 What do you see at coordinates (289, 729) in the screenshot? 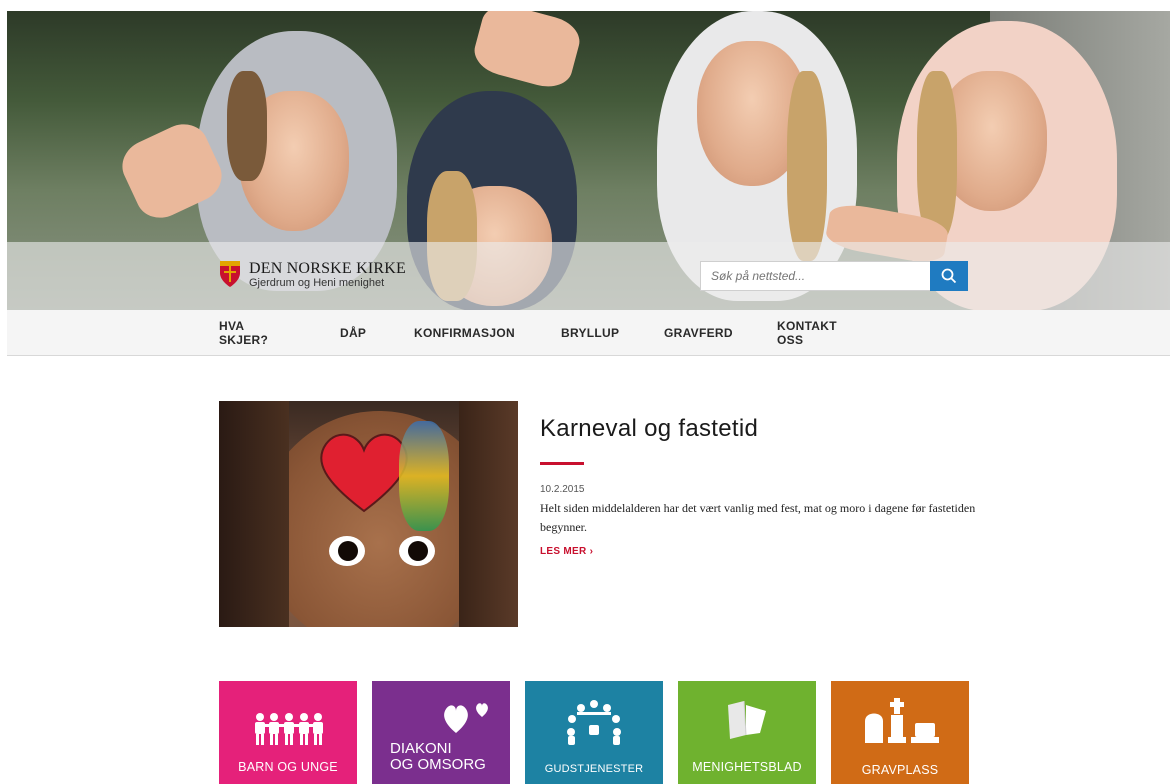
I see `children-icon` at bounding box center [289, 729].